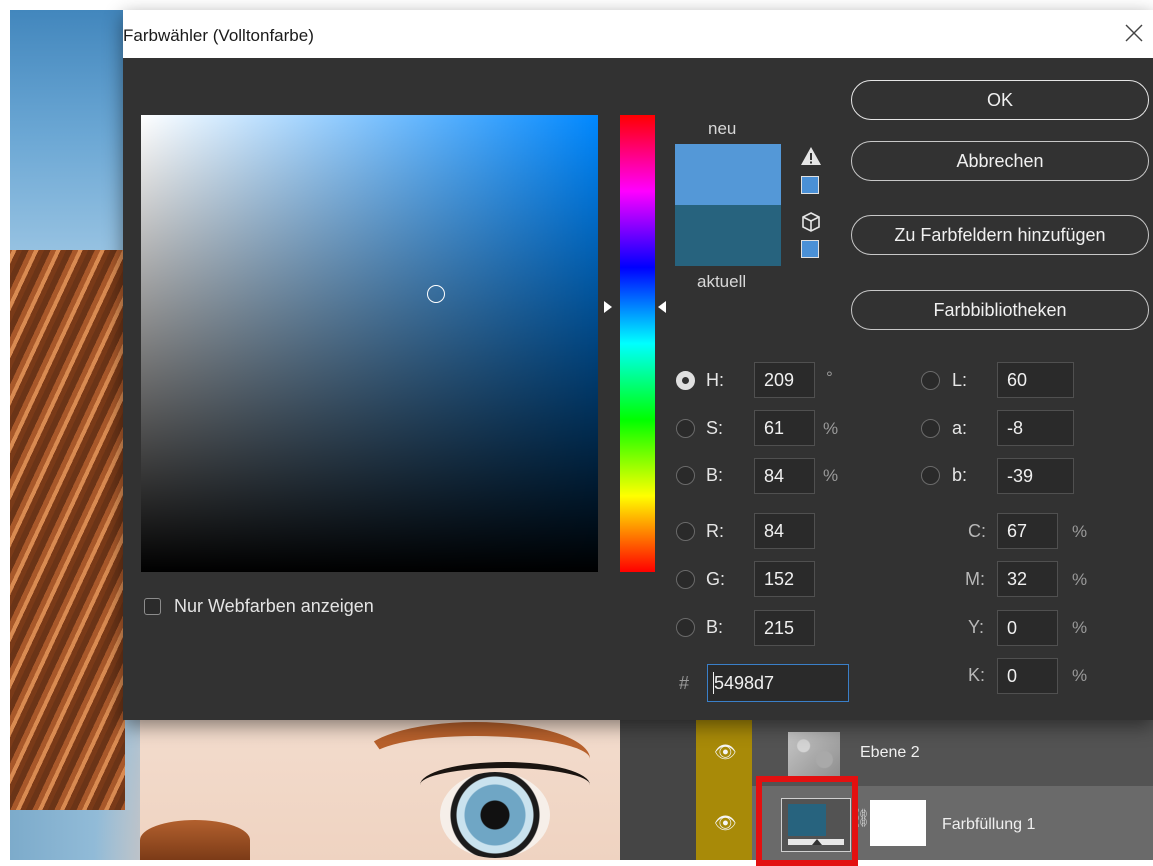 This screenshot has width=1153, height=866. Describe the element at coordinates (890, 752) in the screenshot. I see `layer-name: Ebene 2` at that location.